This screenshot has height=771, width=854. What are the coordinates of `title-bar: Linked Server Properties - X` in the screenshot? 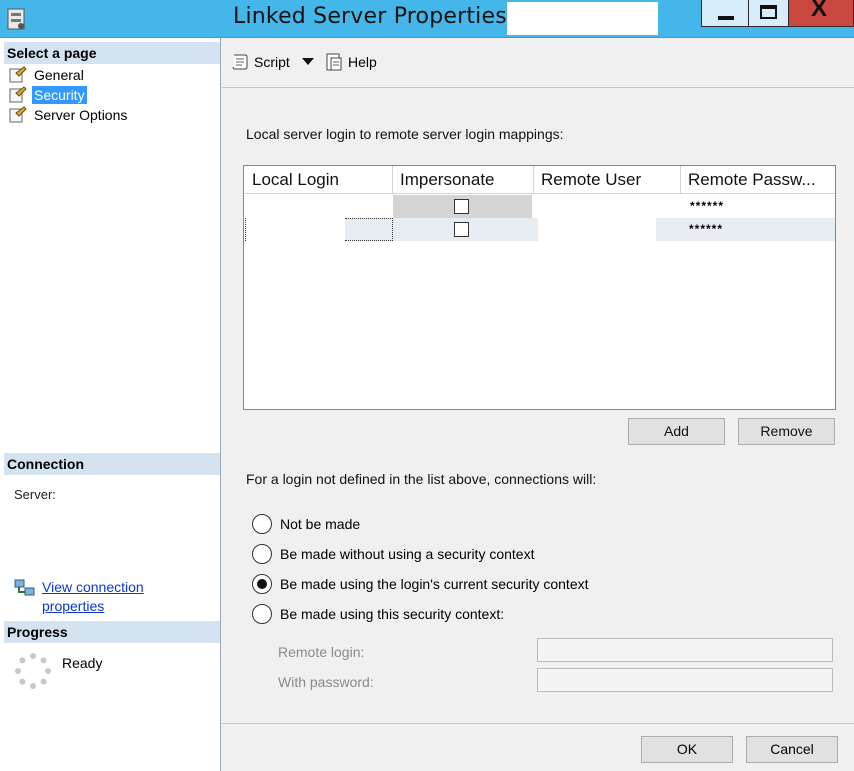 It's located at (427, 19).